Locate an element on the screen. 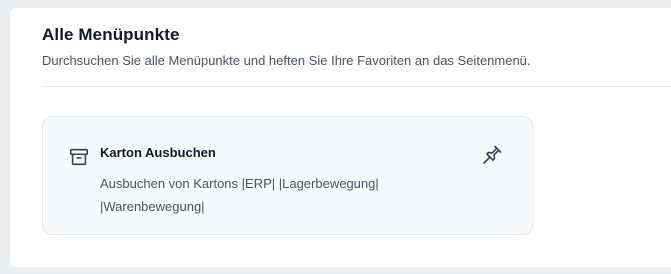 The height and width of the screenshot is (274, 671). pin-button is located at coordinates (492, 155).